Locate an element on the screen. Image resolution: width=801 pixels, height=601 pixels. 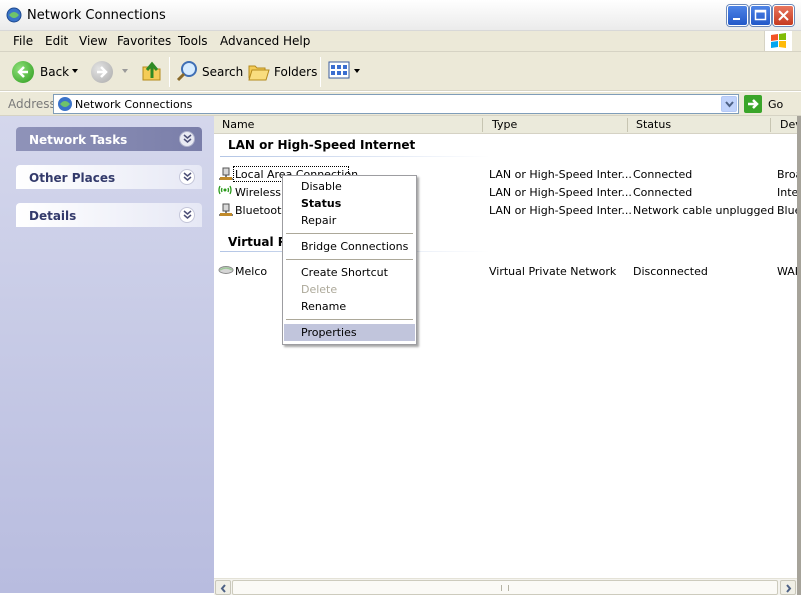
scroll-left-icon is located at coordinates (223, 588).